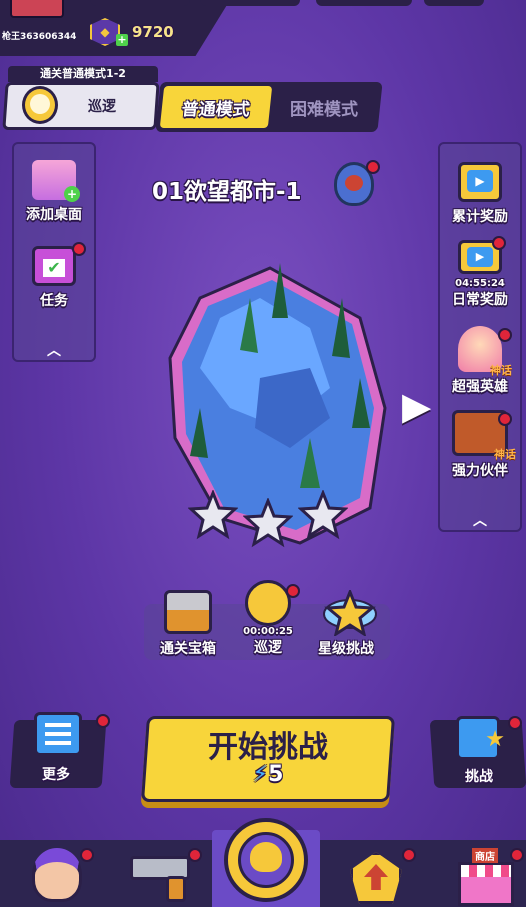 The image size is (526, 907). What do you see at coordinates (480, 738) in the screenshot?
I see `challenge-shield-icon: ★` at bounding box center [480, 738].